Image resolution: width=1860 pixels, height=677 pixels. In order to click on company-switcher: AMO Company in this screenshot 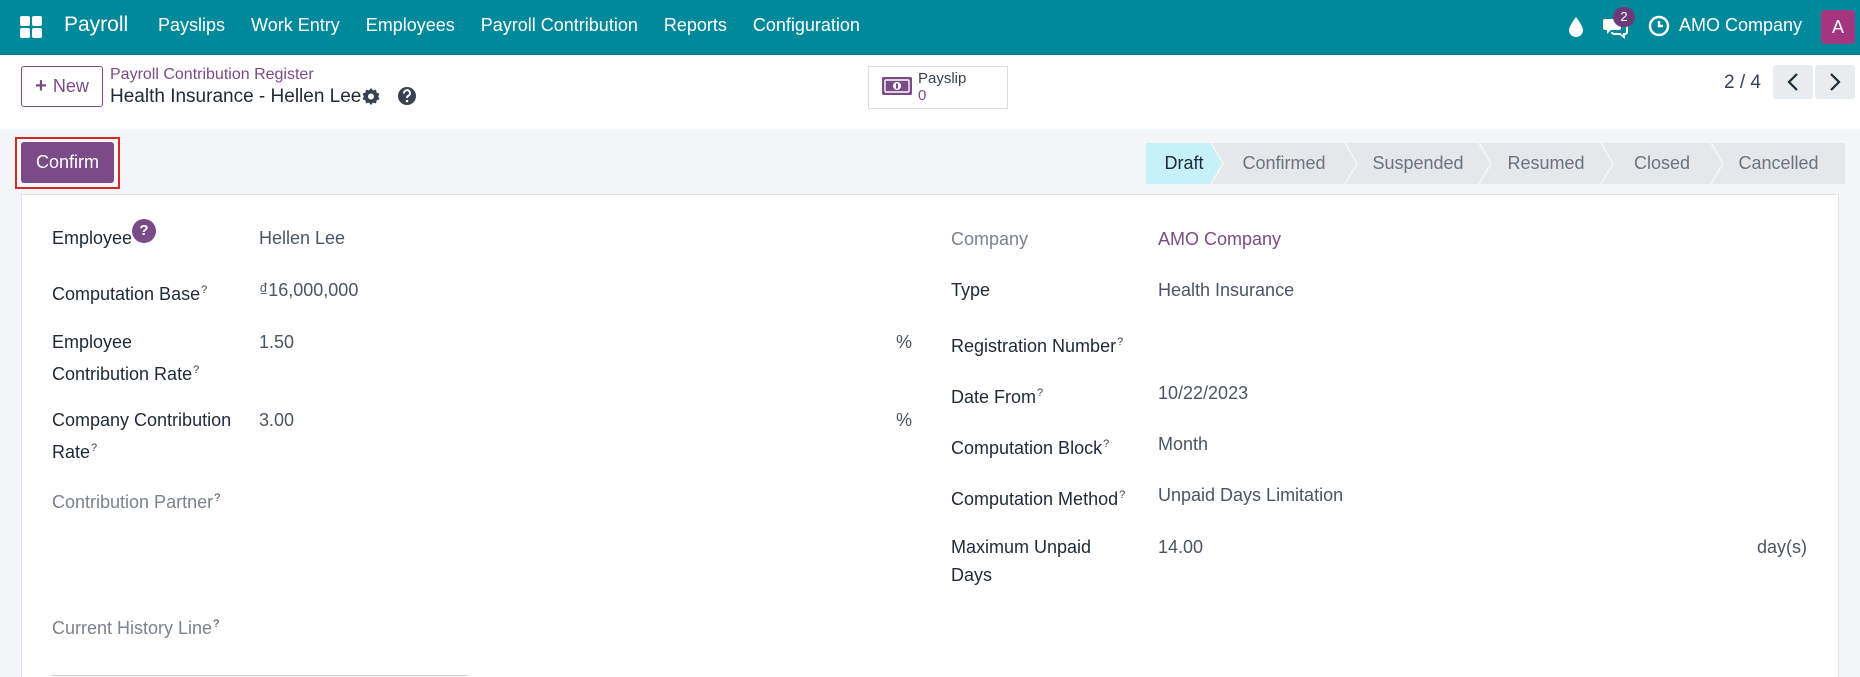, I will do `click(1740, 25)`.